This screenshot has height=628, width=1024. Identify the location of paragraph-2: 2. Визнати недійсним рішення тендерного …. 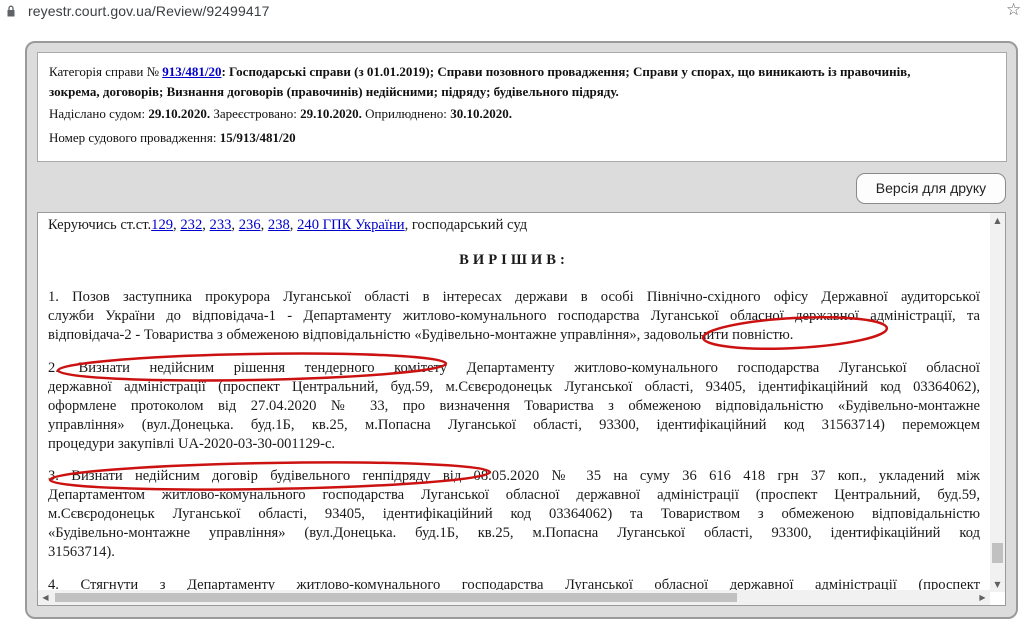
(514, 406).